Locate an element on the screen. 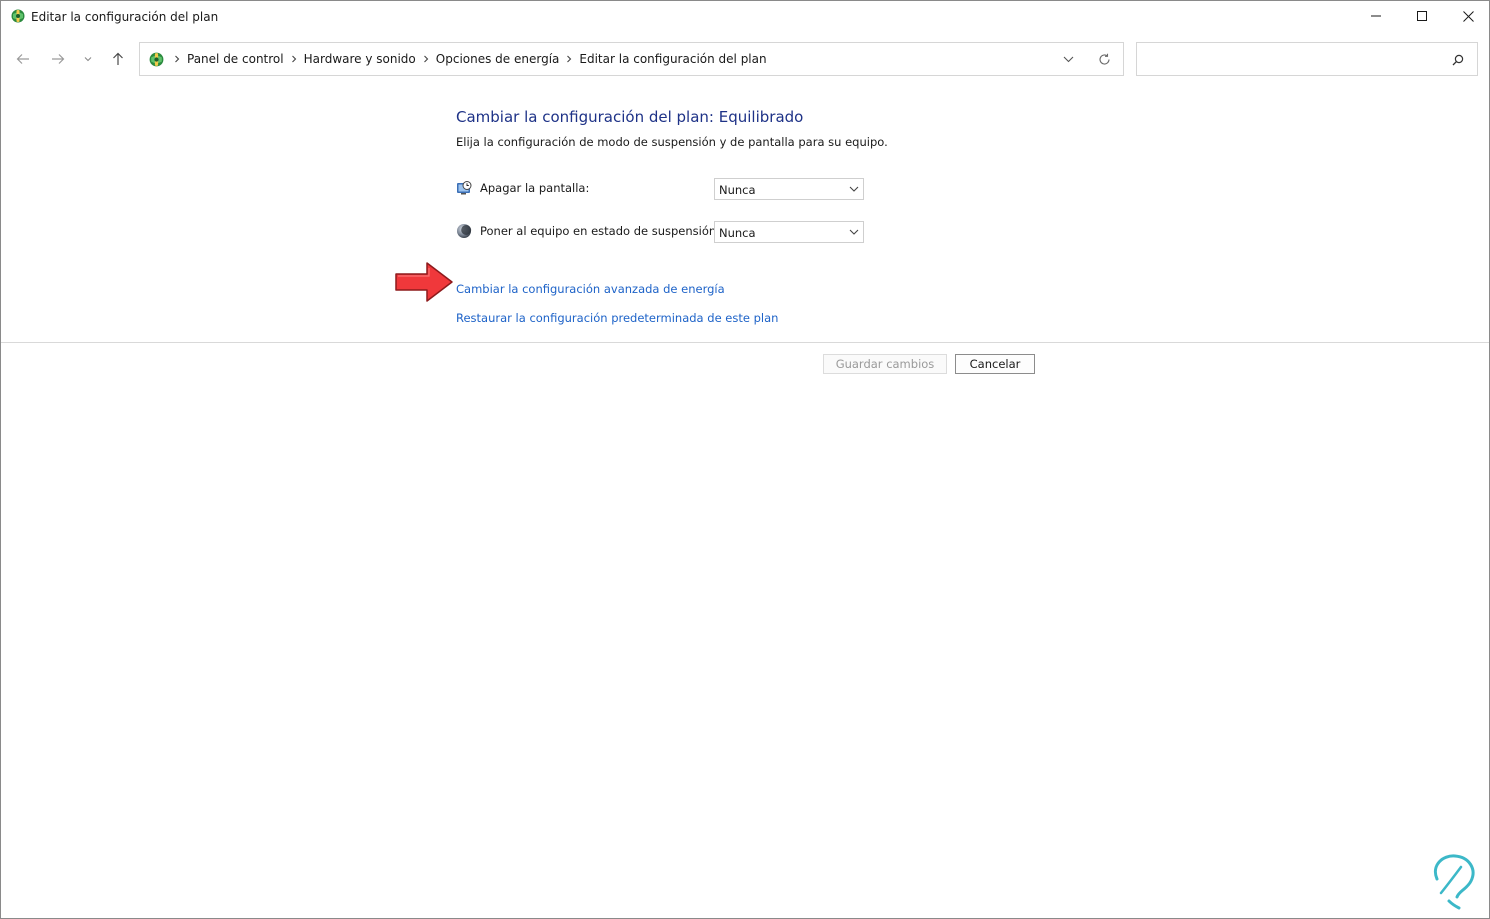 The width and height of the screenshot is (1490, 919). breadcrumb-opciones-de-energia: Opciones de energía is located at coordinates (498, 59).